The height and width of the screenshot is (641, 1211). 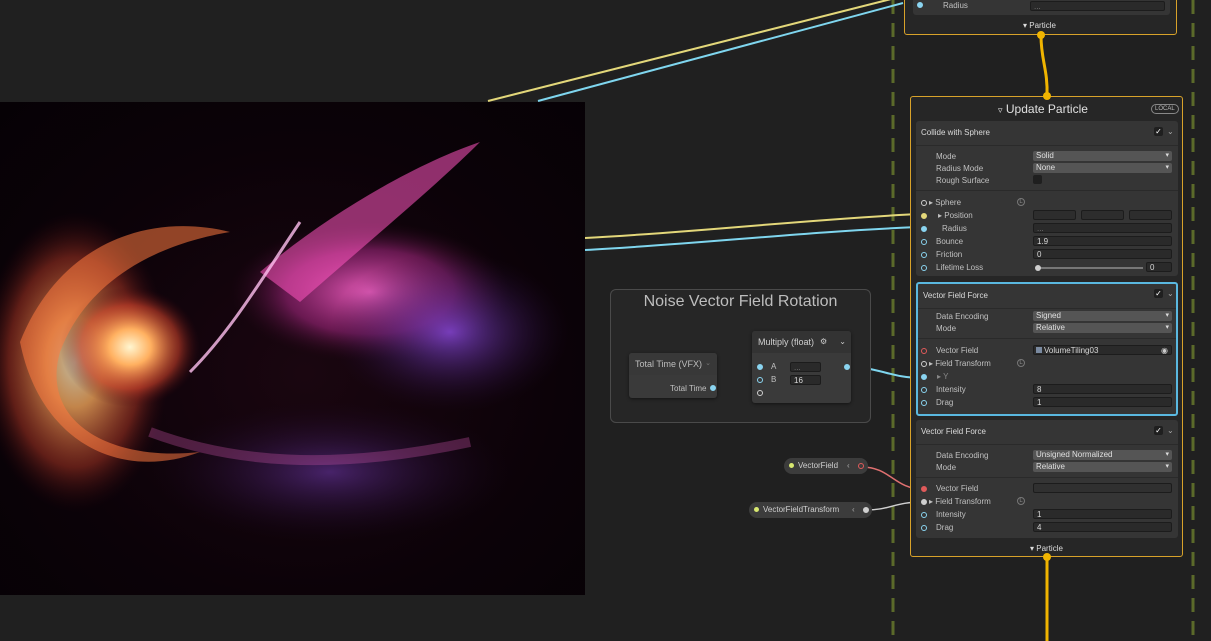 What do you see at coordinates (1038, 268) in the screenshot?
I see `lifetime-loss-slider-knob` at bounding box center [1038, 268].